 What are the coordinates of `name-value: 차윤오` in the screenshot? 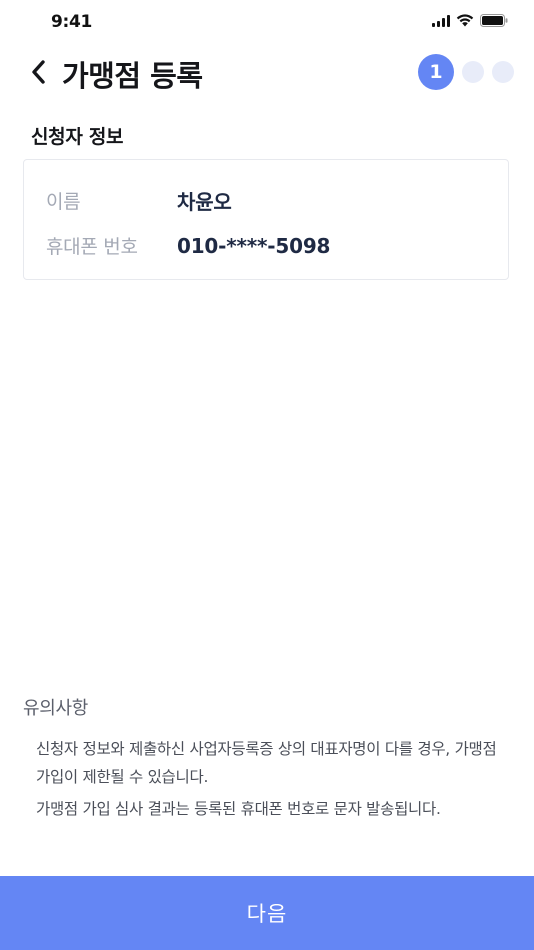 It's located at (204, 202).